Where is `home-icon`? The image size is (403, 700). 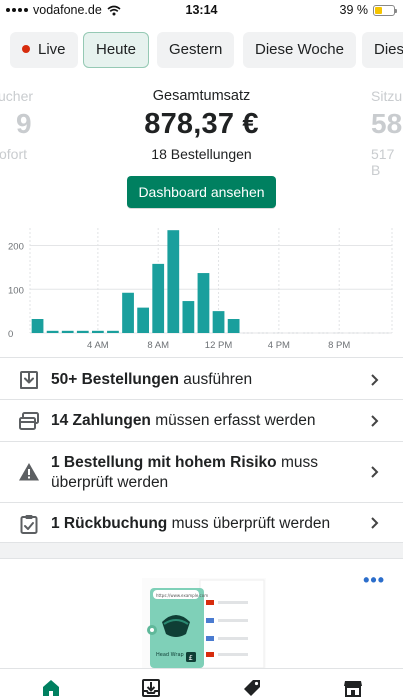
home-icon is located at coordinates (51, 688).